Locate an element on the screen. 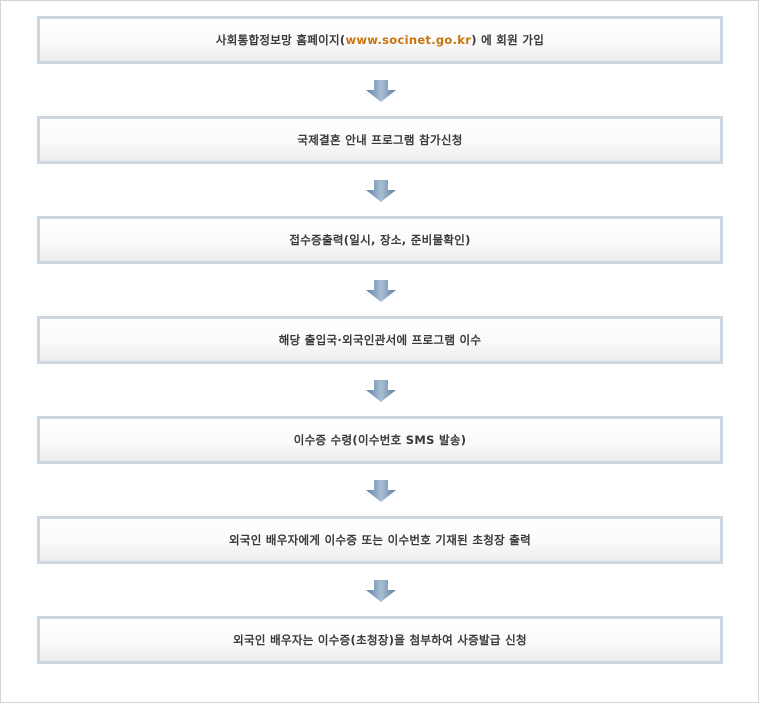  flow-step-1: 사회통합정보망 홈페이지(www.socinet.go.kr) 에 회원 가입 is located at coordinates (380, 40).